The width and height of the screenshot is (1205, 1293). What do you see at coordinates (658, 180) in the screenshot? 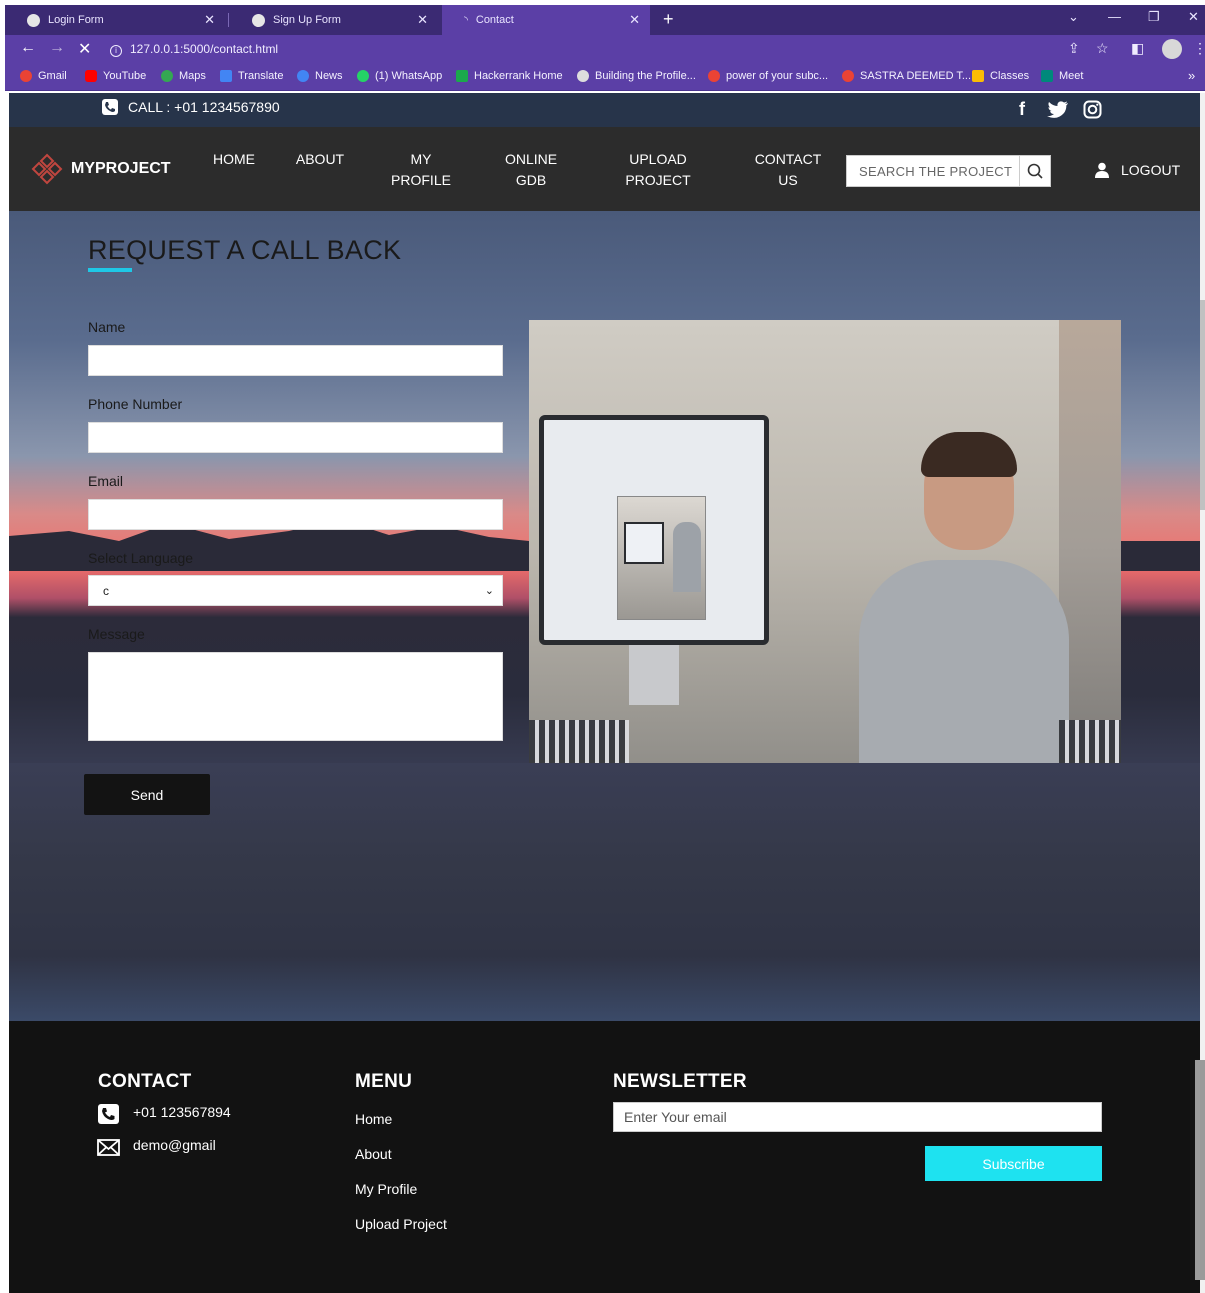
I see `nav-label: PROJECT` at bounding box center [658, 180].